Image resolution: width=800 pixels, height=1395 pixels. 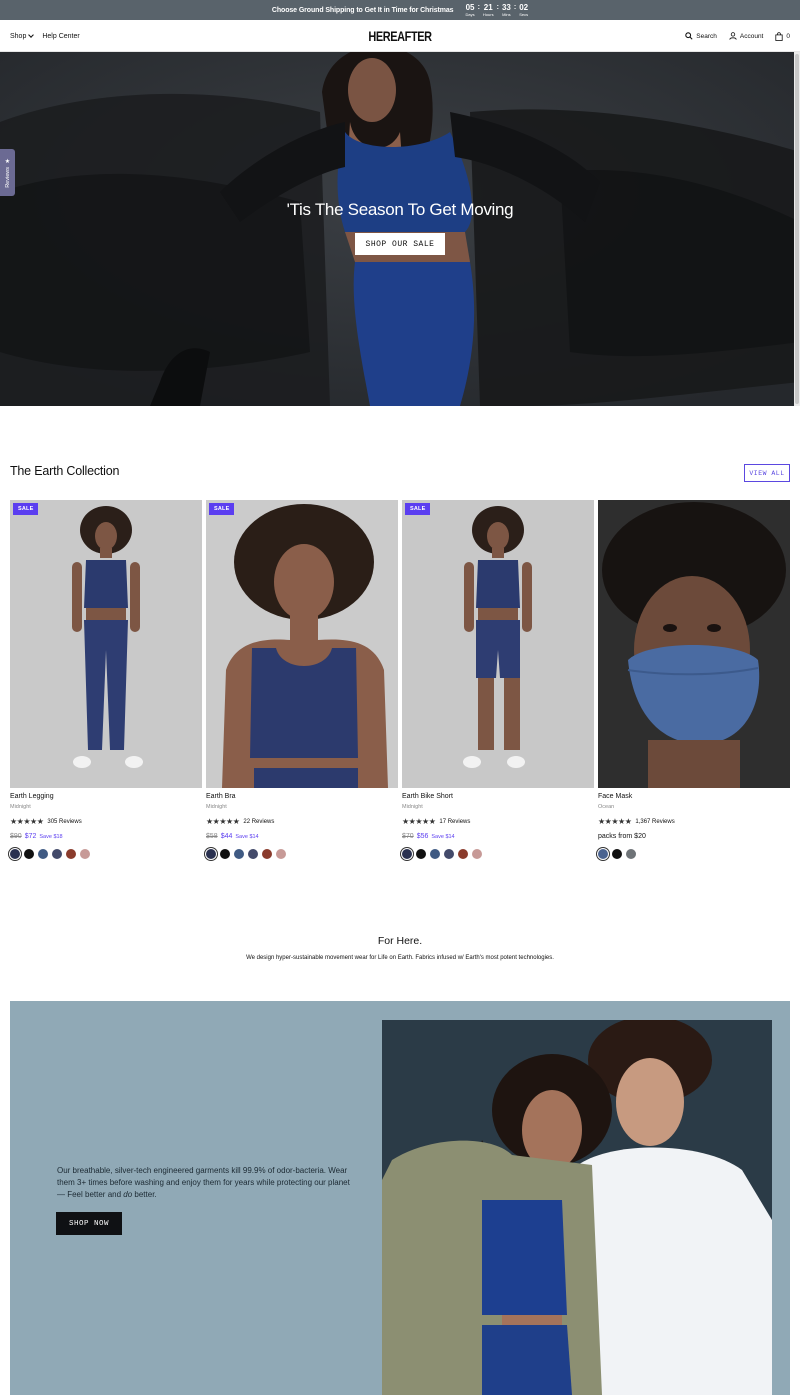 I want to click on savings-label: Save $18, so click(x=51, y=837).